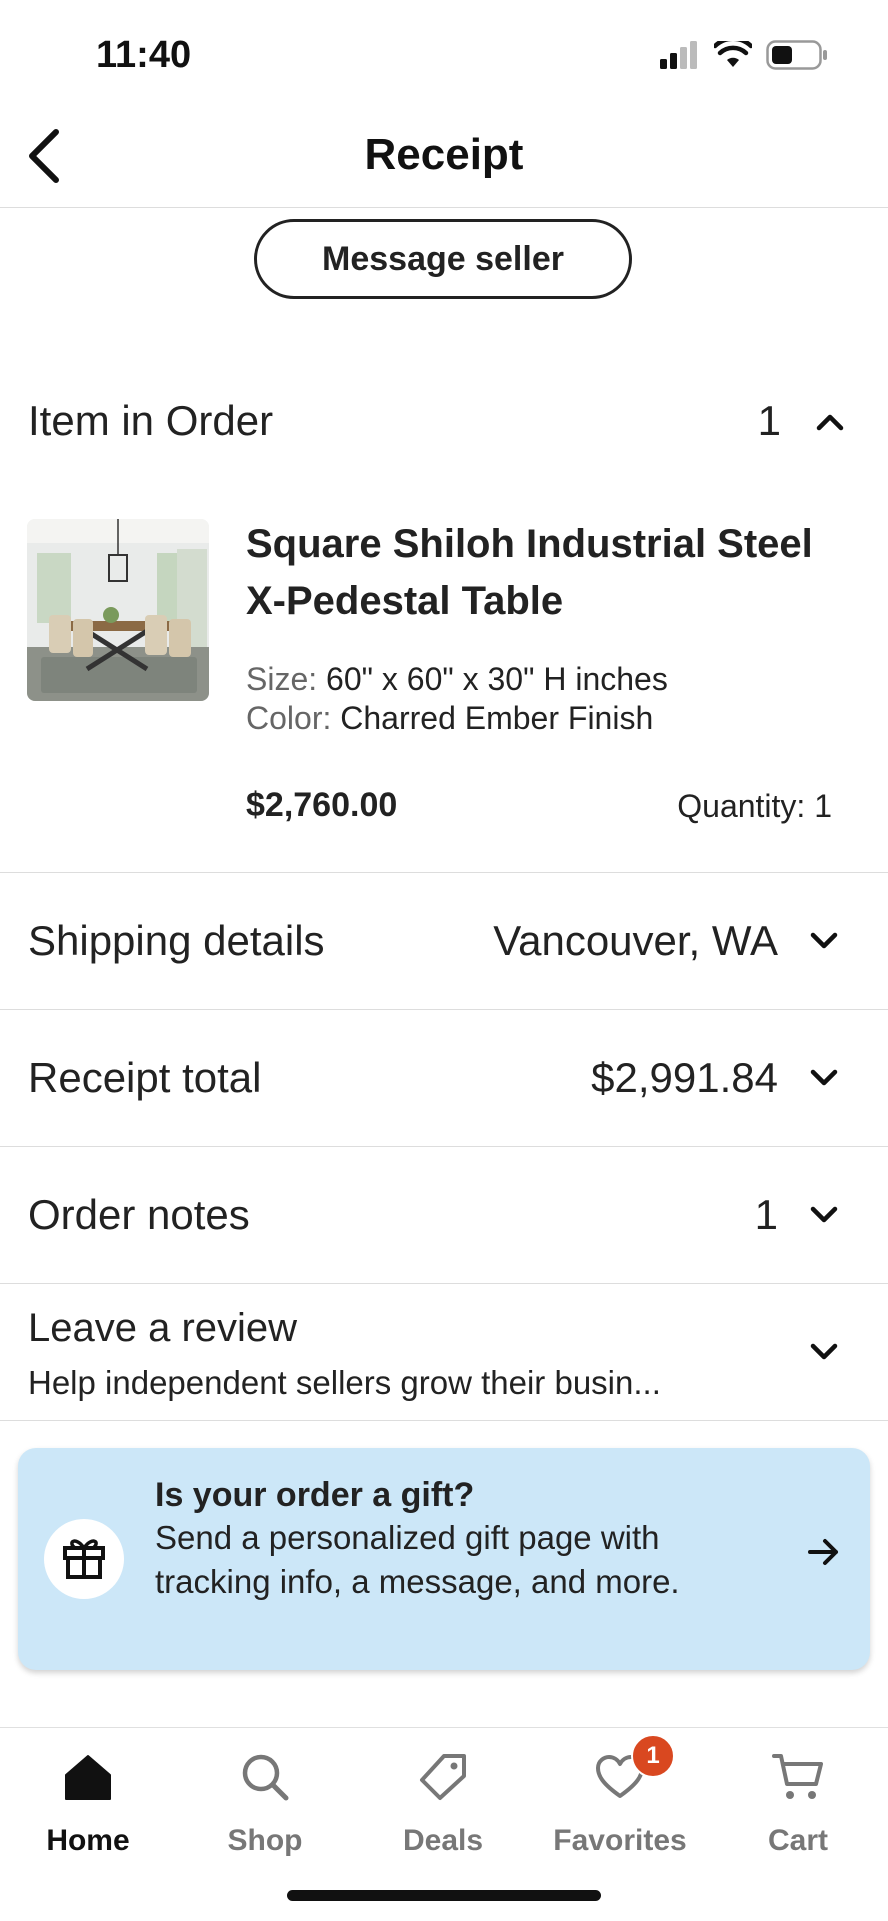 The width and height of the screenshot is (888, 1921). Describe the element at coordinates (282, 679) in the screenshot. I see `size-label: Size:` at that location.